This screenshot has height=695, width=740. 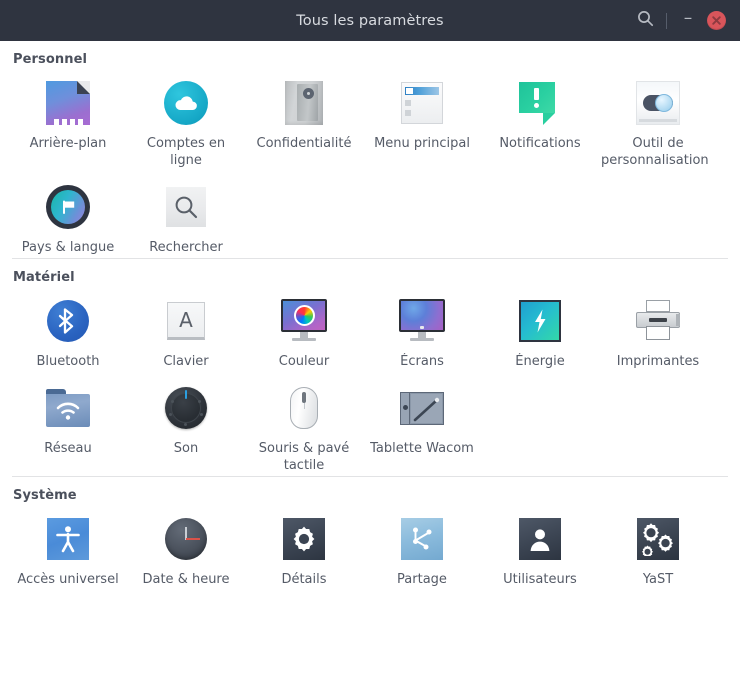 What do you see at coordinates (422, 143) in the screenshot?
I see `tile-label: Menu principal` at bounding box center [422, 143].